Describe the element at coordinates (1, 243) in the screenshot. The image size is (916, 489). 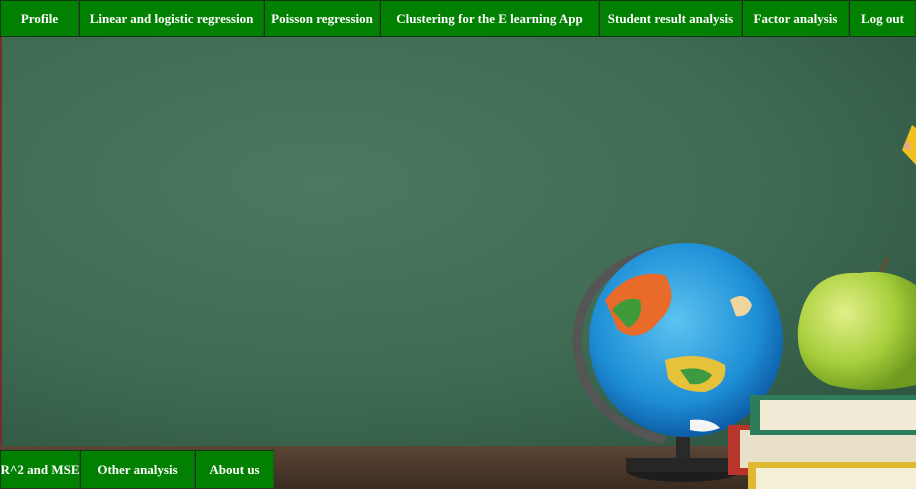
I see `left-edge-line` at that location.